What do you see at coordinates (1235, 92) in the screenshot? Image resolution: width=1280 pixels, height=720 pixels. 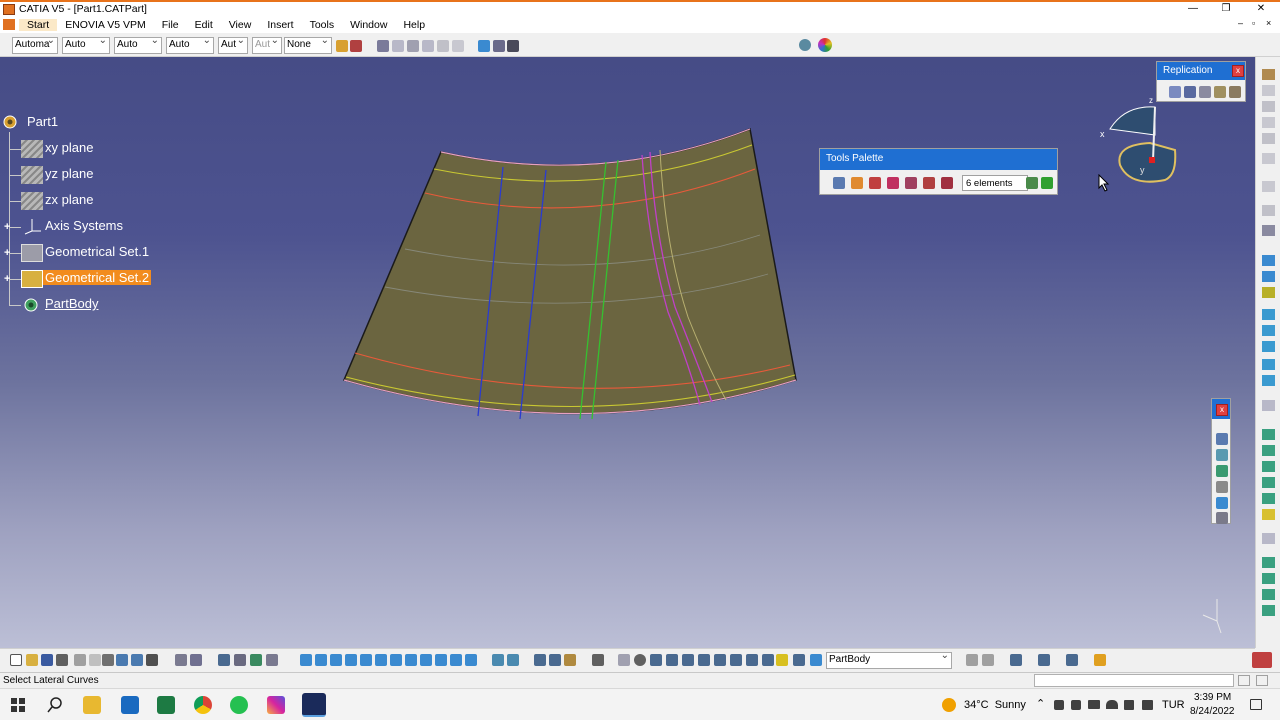 I see `instantiate-icon` at bounding box center [1235, 92].